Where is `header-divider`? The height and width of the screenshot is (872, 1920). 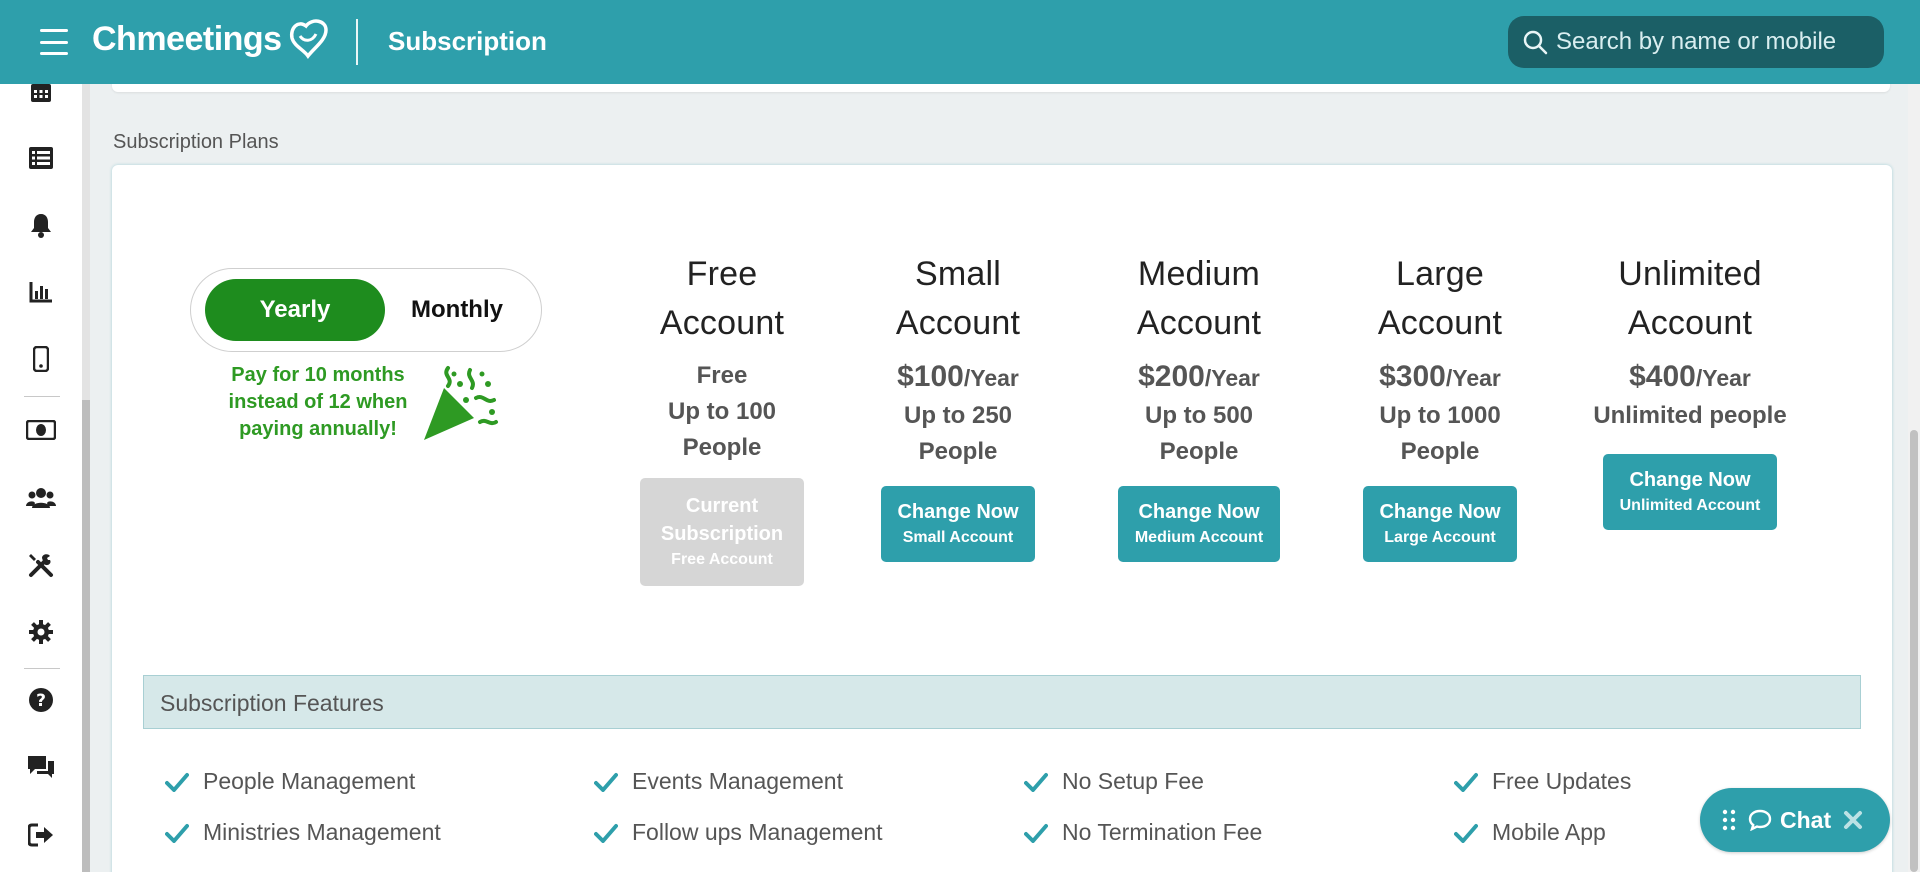
header-divider is located at coordinates (357, 42).